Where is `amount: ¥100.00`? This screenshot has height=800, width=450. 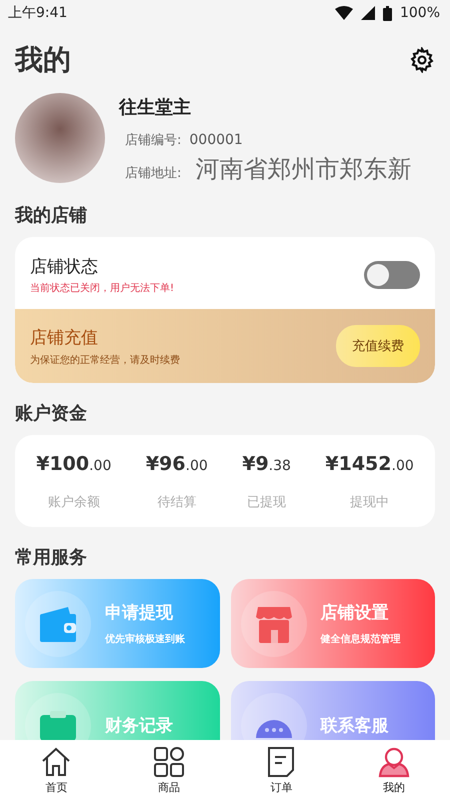
amount: ¥100.00 is located at coordinates (74, 464).